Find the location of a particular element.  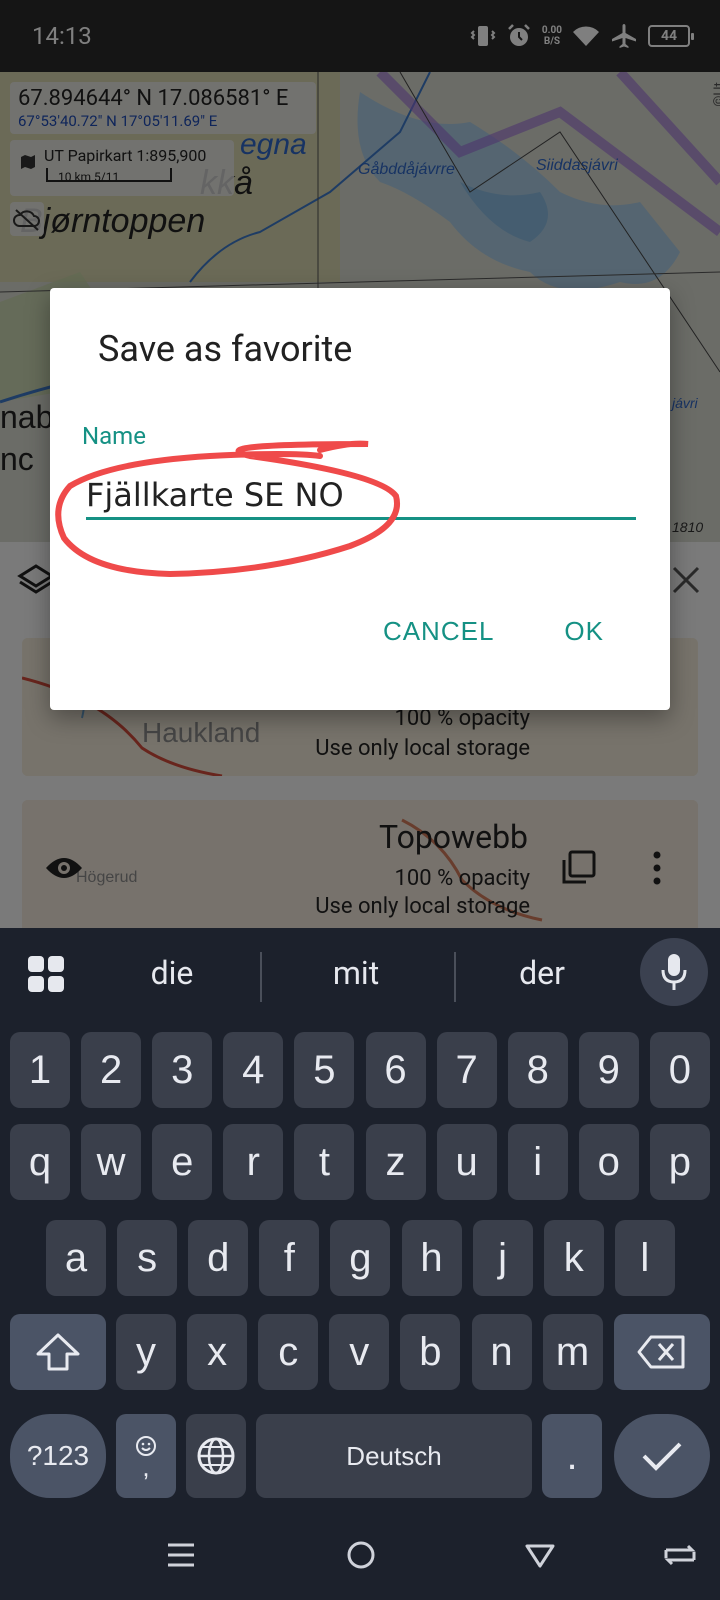

backspace-icon is located at coordinates (661, 1352).